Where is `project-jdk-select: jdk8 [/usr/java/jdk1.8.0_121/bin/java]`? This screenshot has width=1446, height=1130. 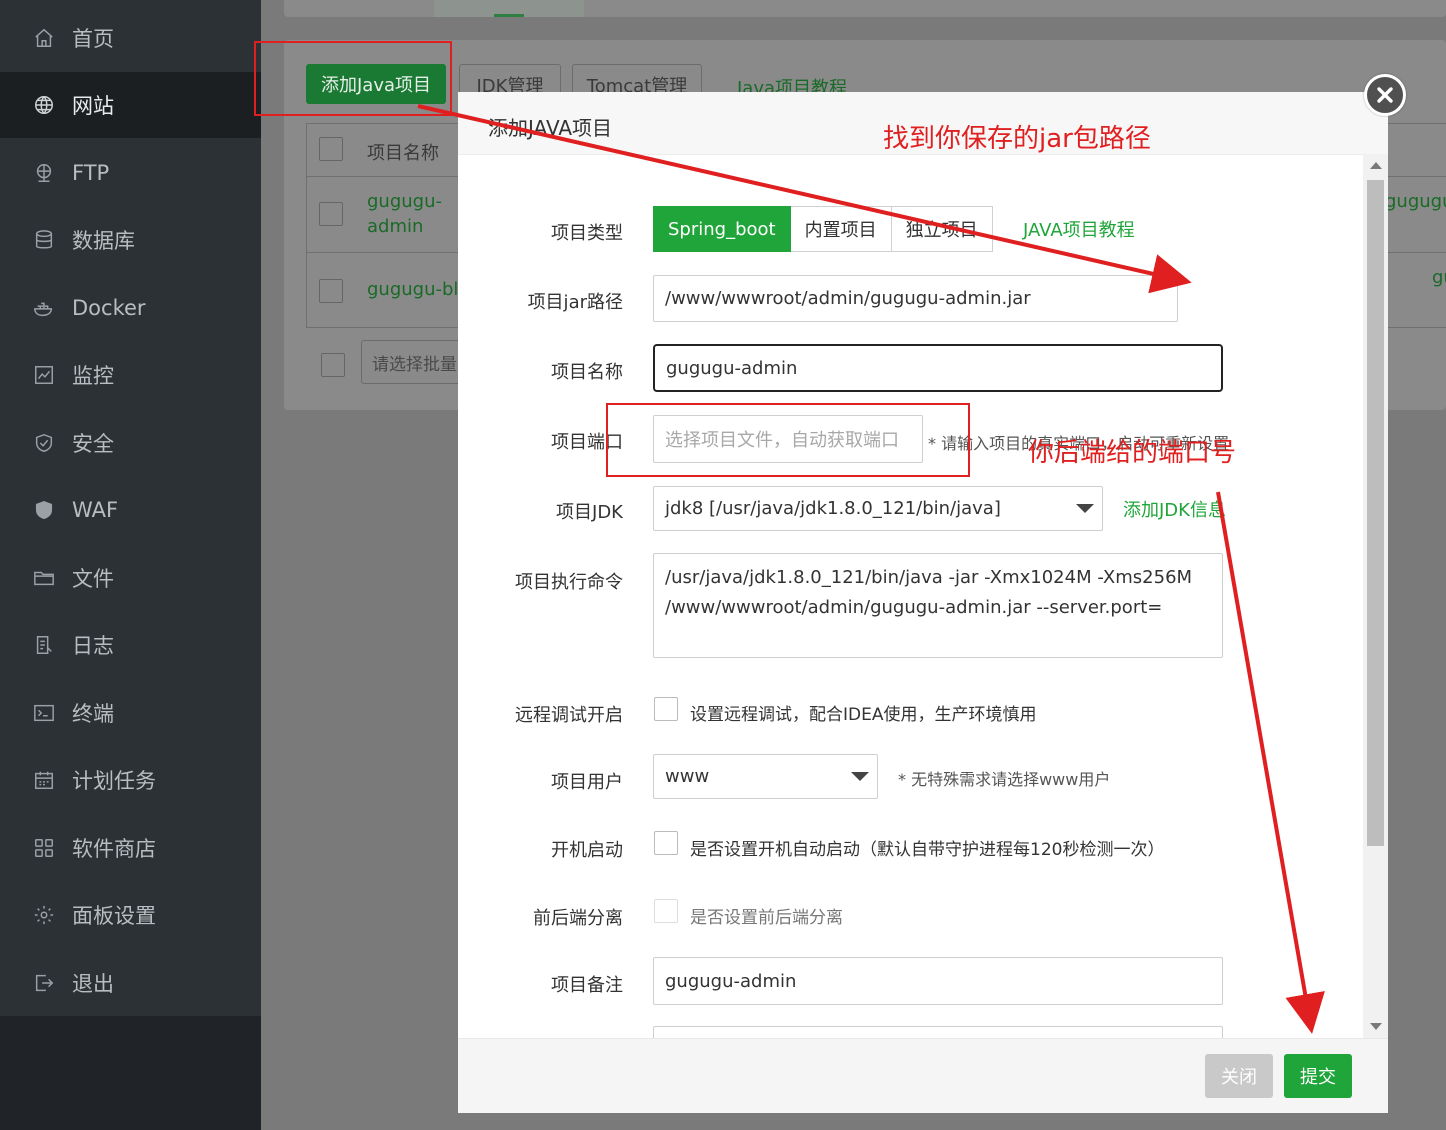 project-jdk-select: jdk8 [/usr/java/jdk1.8.0_121/bin/java] is located at coordinates (878, 508).